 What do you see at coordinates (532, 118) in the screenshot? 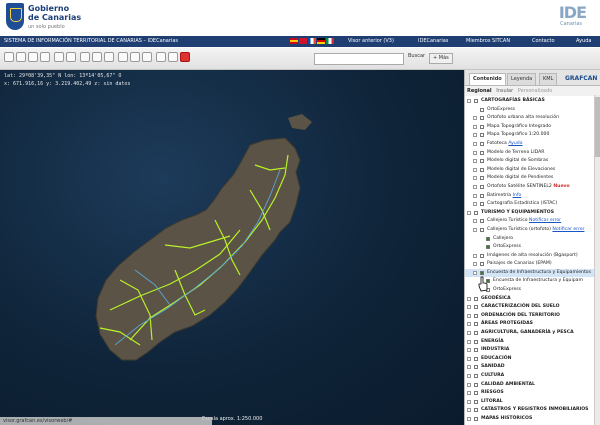
I see `layer-item: Ortofoto urbana alta resolución` at bounding box center [532, 118].